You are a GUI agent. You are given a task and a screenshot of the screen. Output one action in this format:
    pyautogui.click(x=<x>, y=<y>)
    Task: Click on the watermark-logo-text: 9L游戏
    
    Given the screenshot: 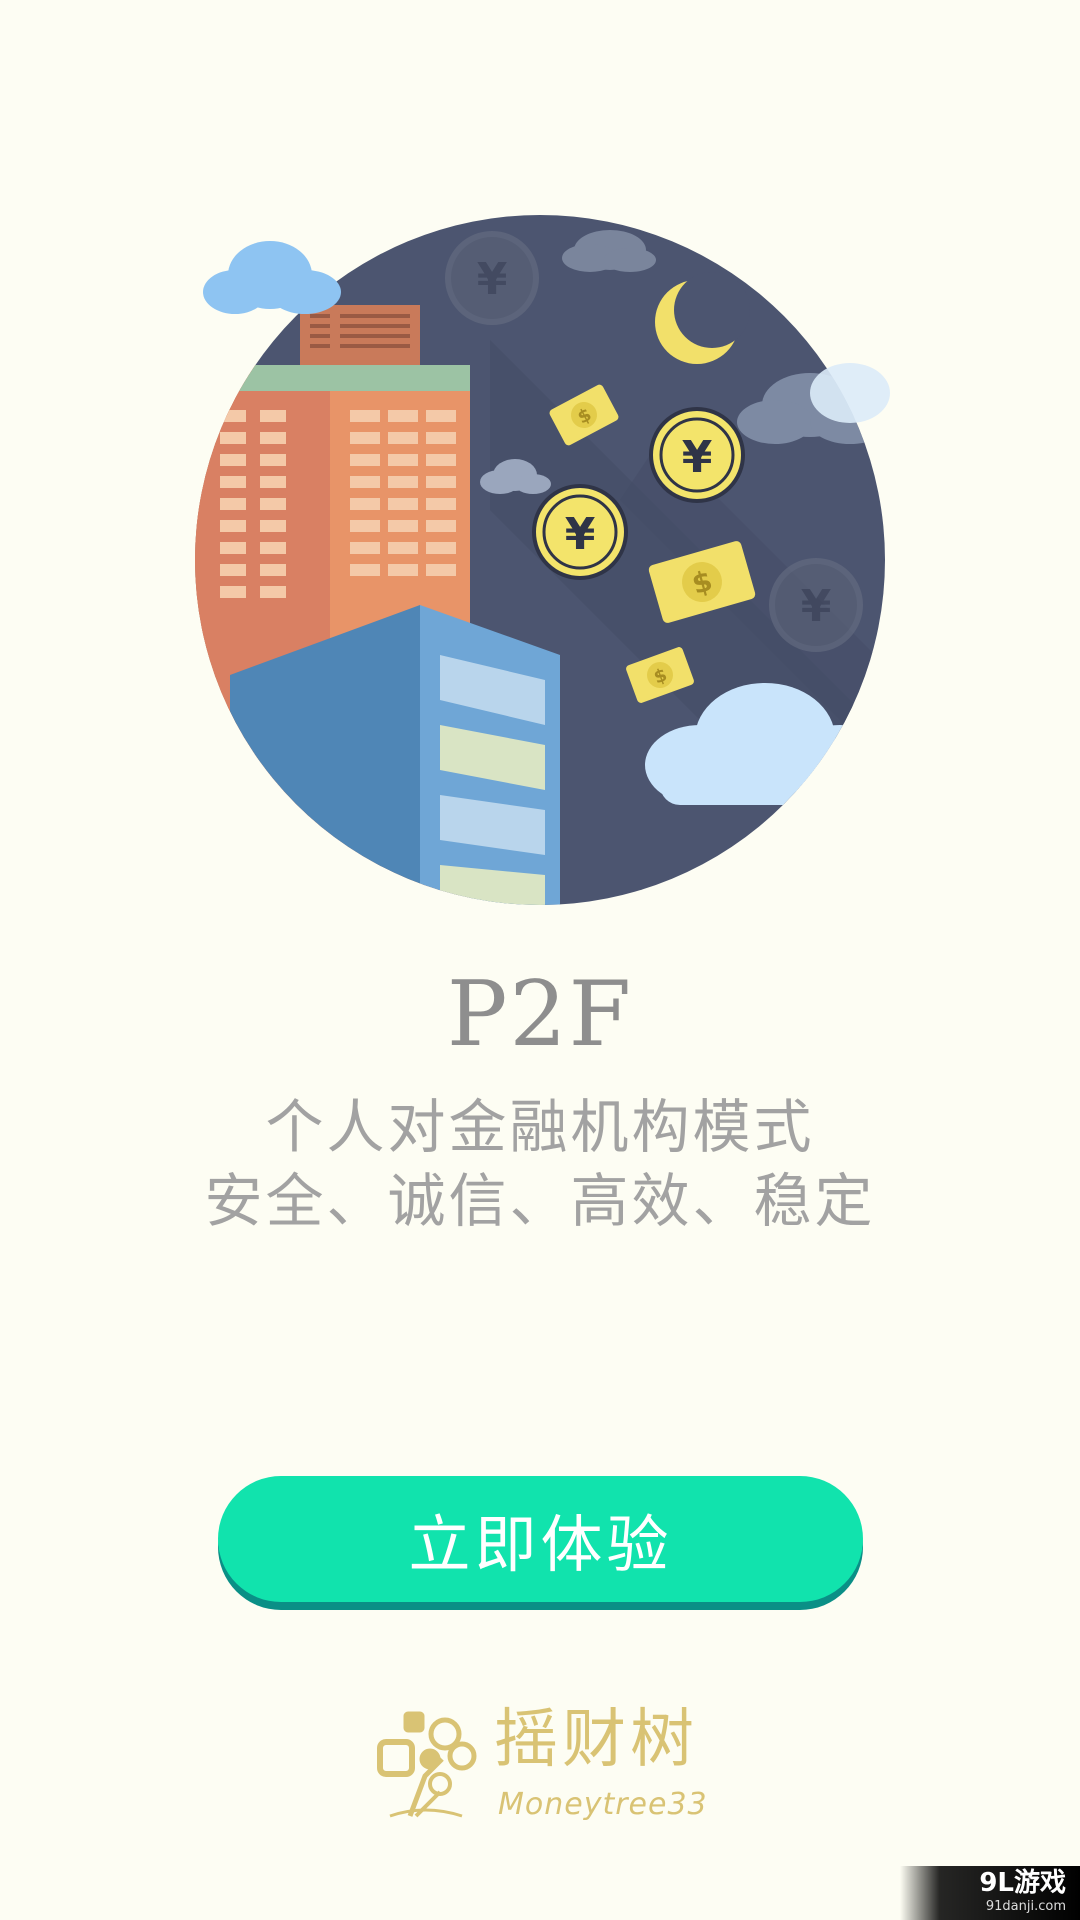 What is the action you would take?
    pyautogui.click(x=1022, y=1883)
    